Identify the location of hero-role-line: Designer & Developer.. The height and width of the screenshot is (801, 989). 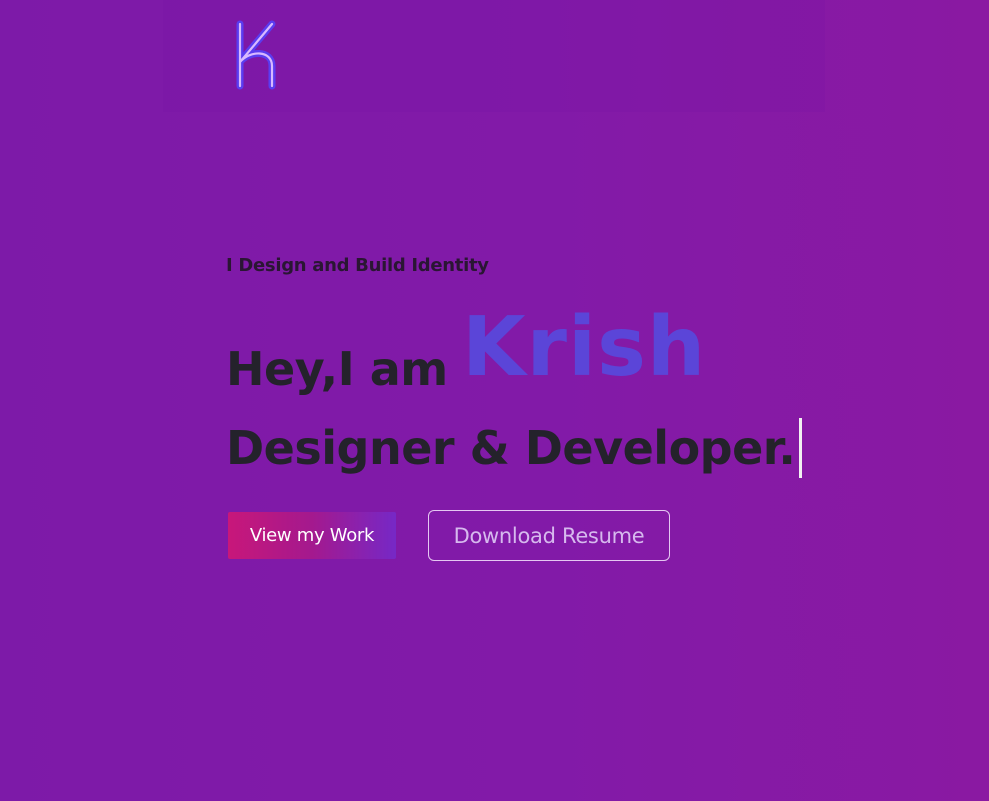
(514, 448).